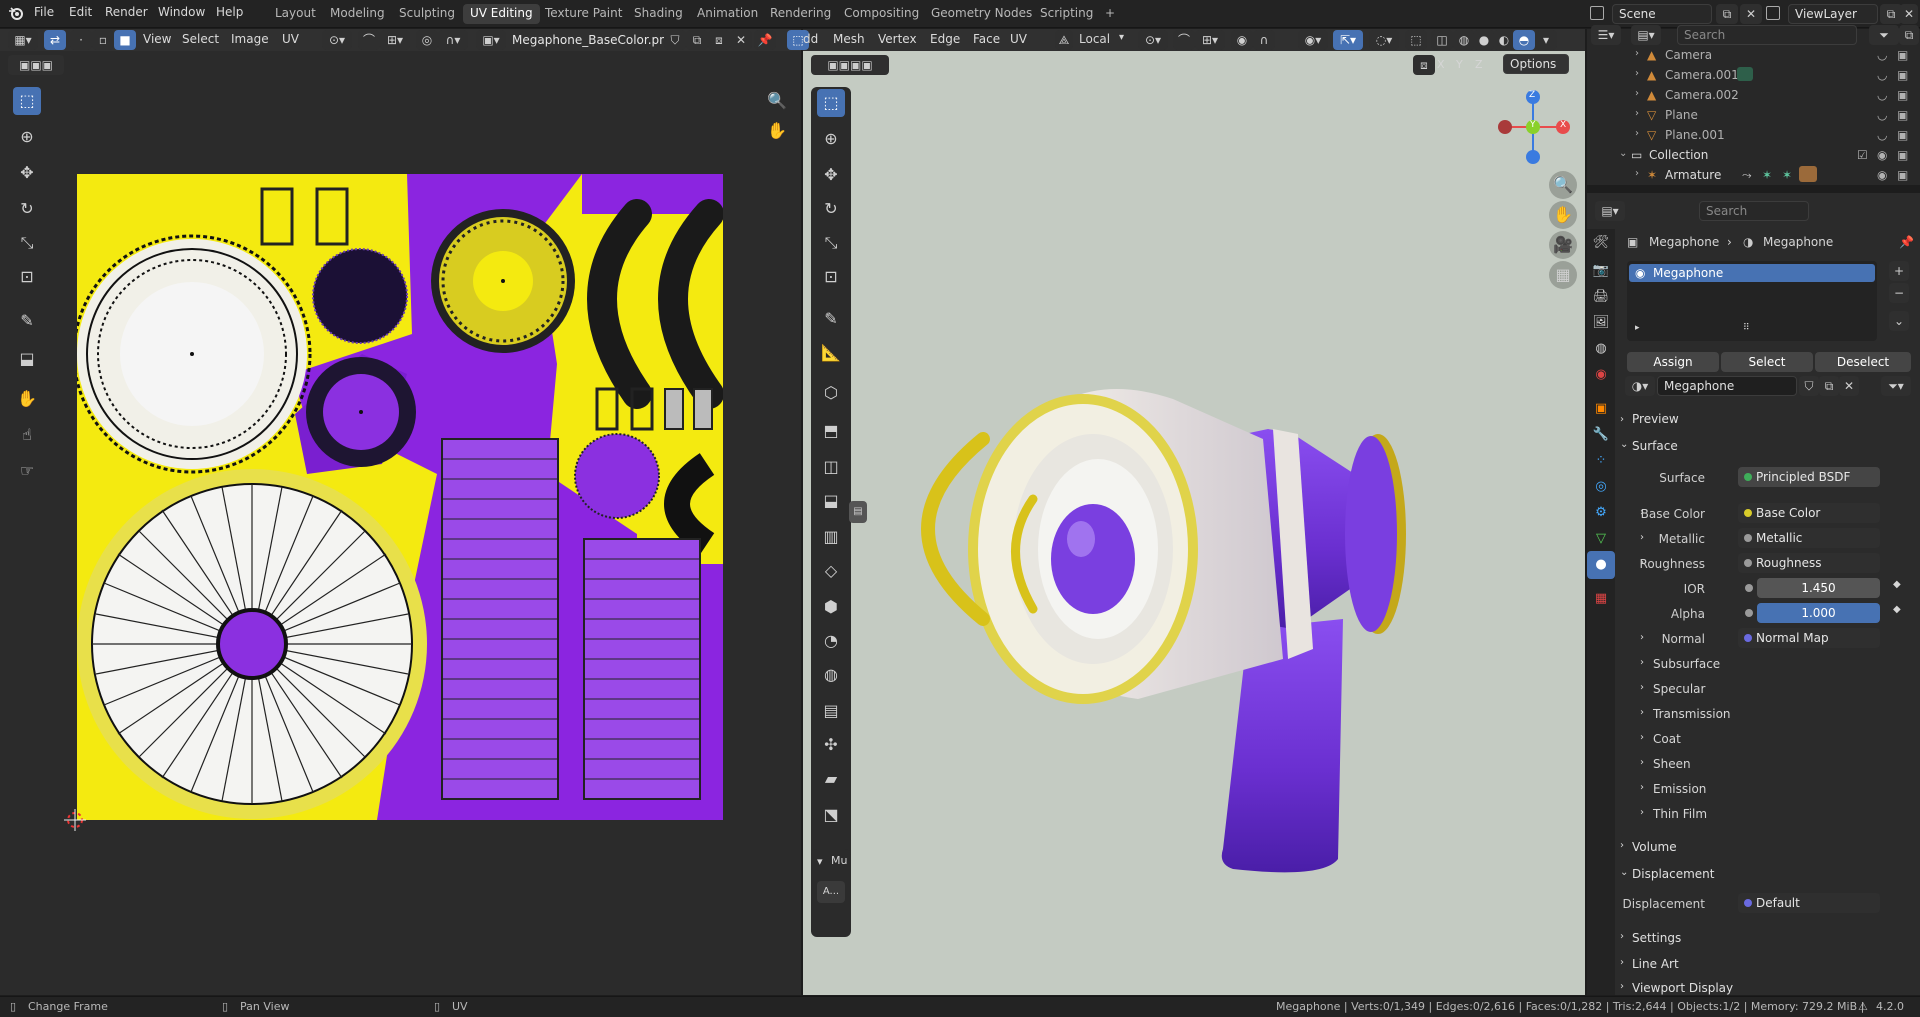 The height and width of the screenshot is (1017, 1920). Describe the element at coordinates (1679, 689) in the screenshot. I see `subpanel-specular: Specular` at that location.